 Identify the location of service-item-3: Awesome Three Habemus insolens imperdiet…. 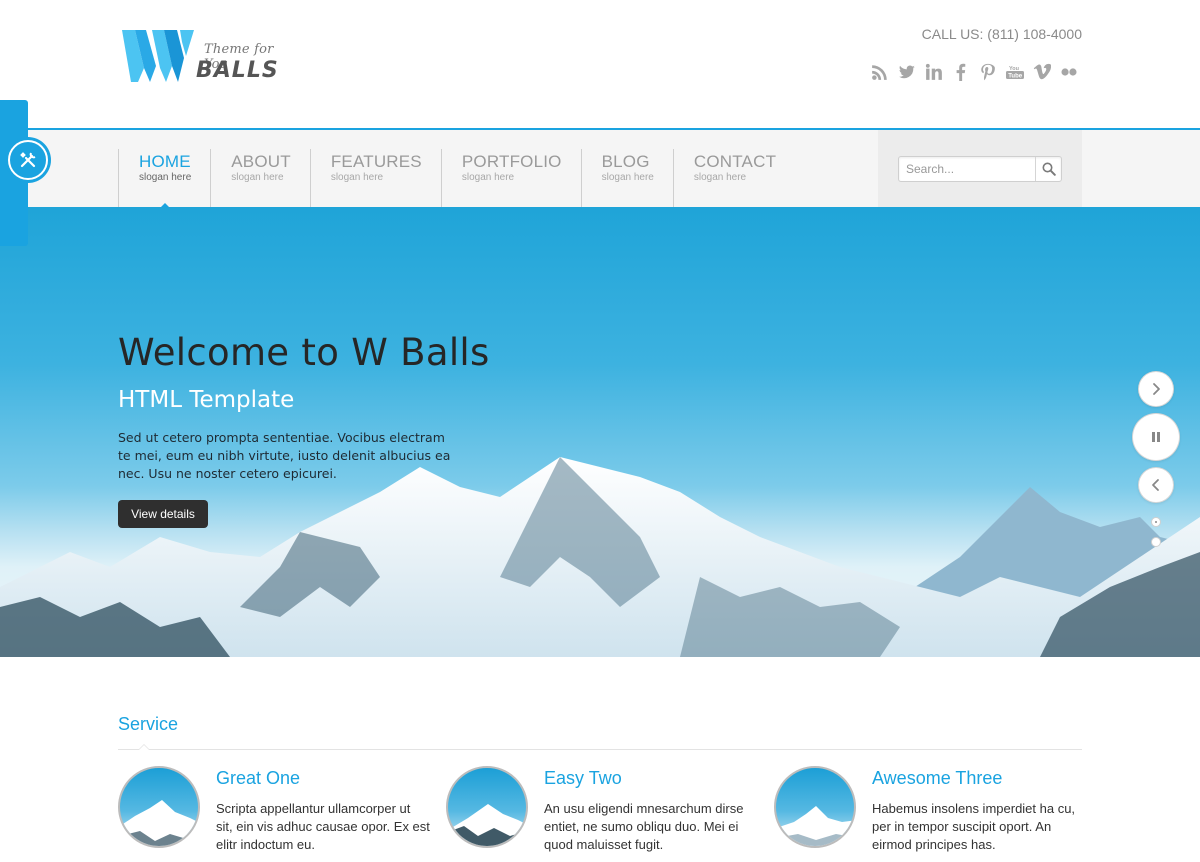
(929, 814).